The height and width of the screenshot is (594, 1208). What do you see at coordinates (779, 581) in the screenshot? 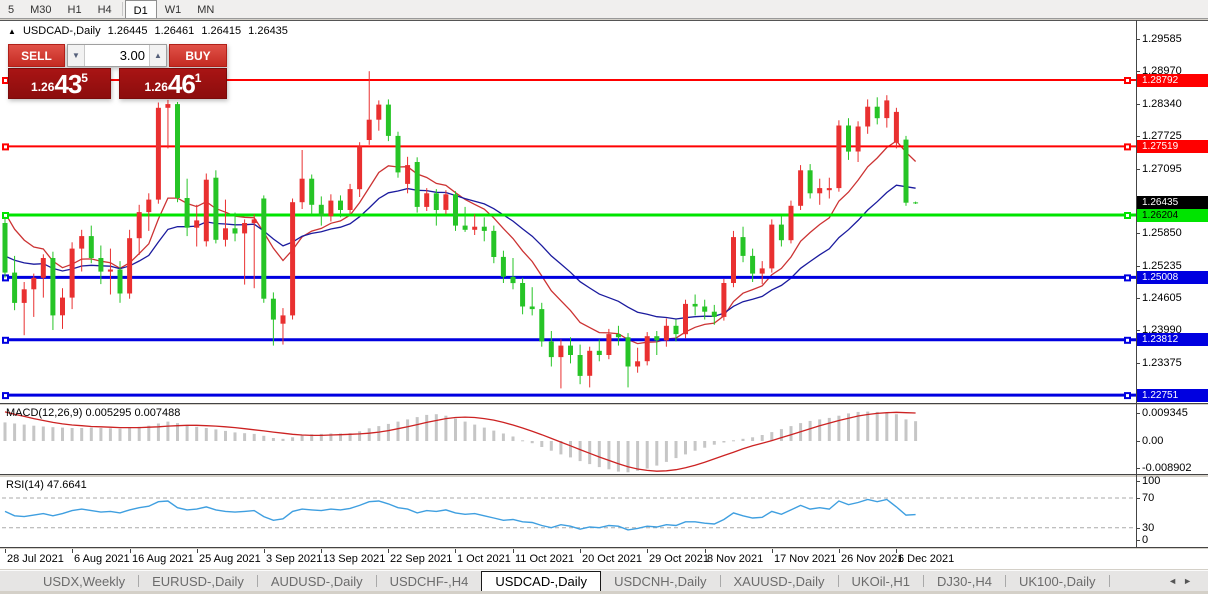
I see `tab-xauusd-daily: XAUUSD-,Daily` at bounding box center [779, 581].